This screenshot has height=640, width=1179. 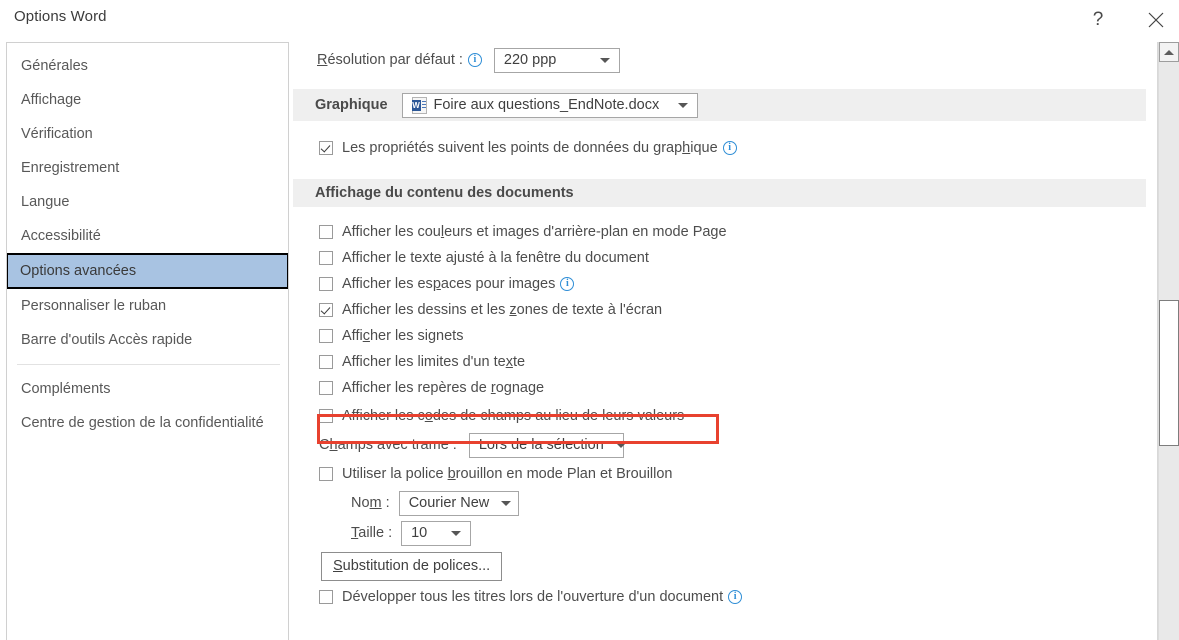 I want to click on word-icon-letter: W, so click(x=416, y=105).